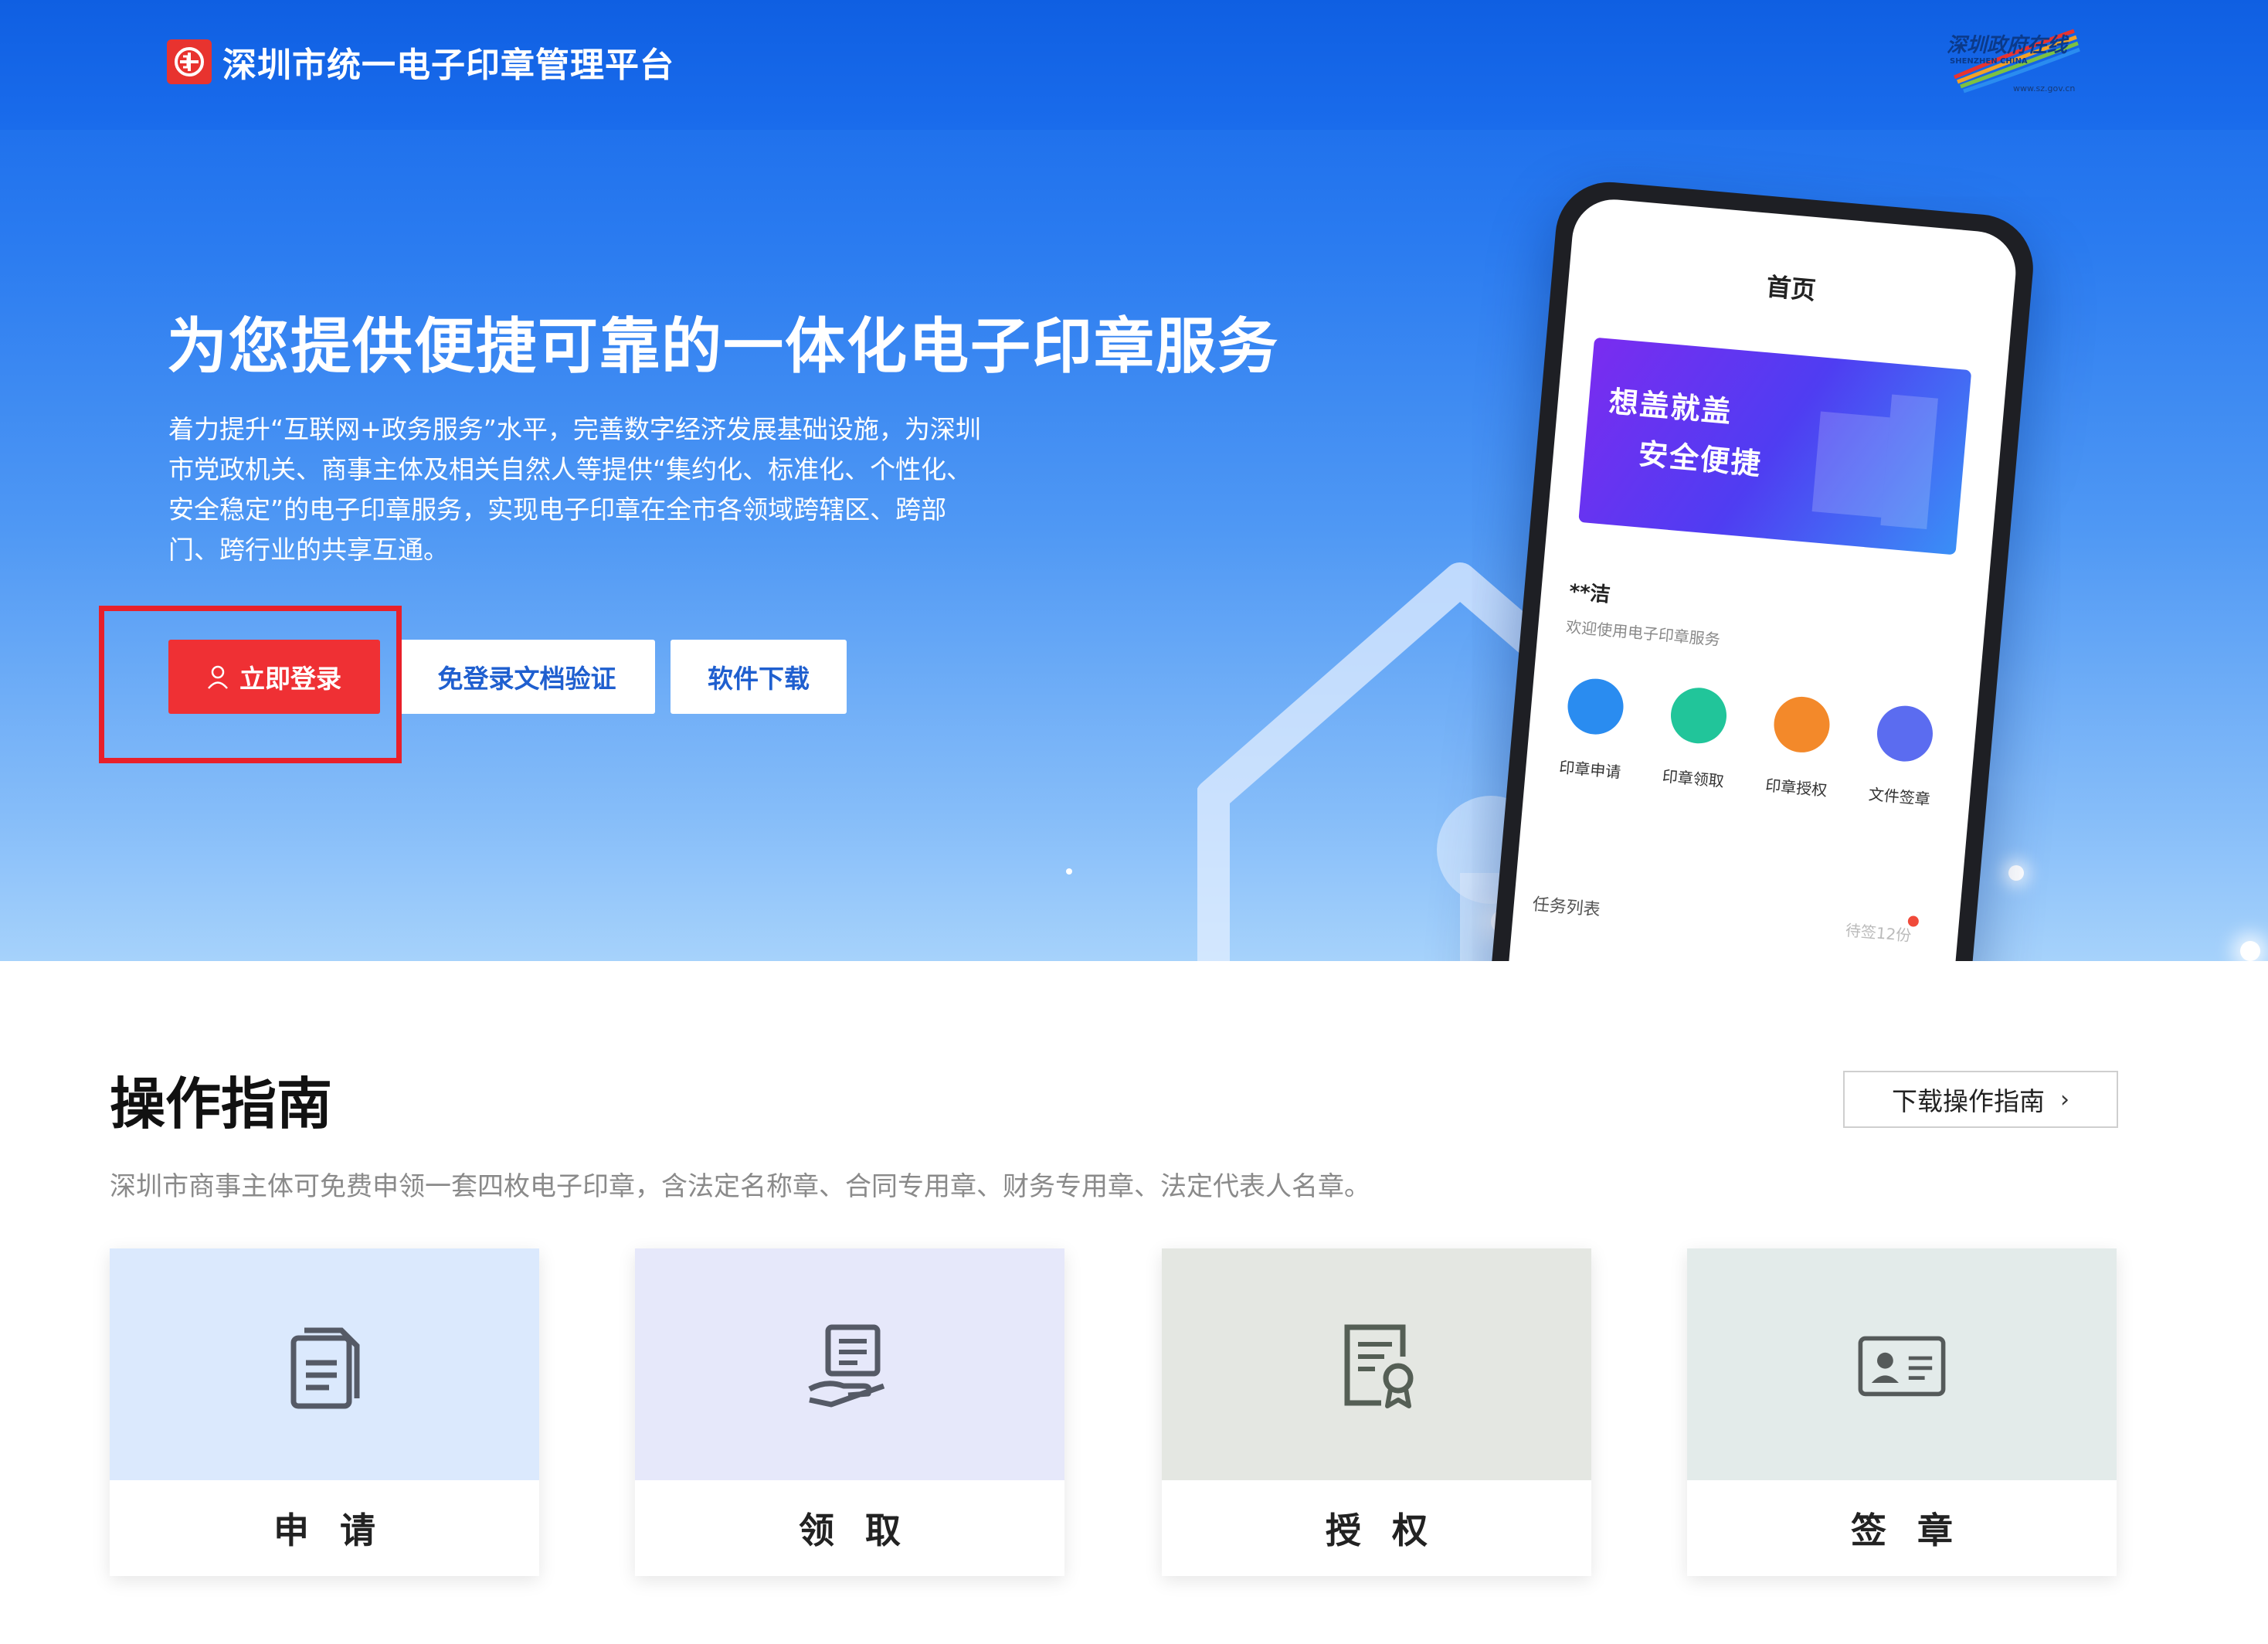 The image size is (2268, 1644). Describe the element at coordinates (1643, 633) in the screenshot. I see `phone-welcome: 欢迎使用电子印章服务` at that location.